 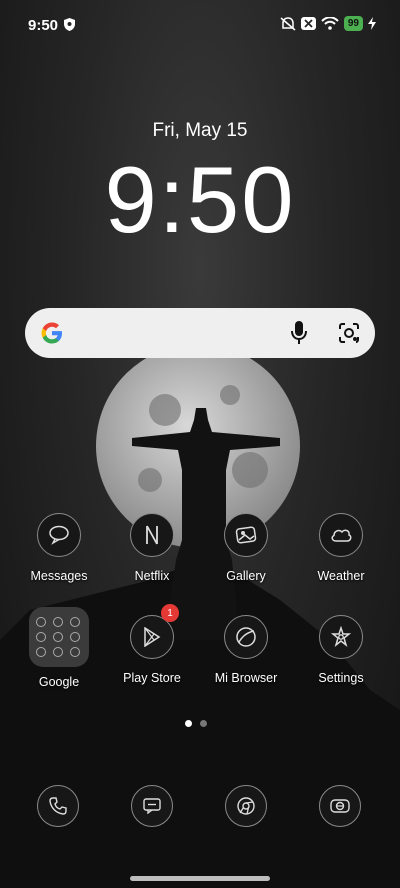 I want to click on dock-camera, so click(x=340, y=806).